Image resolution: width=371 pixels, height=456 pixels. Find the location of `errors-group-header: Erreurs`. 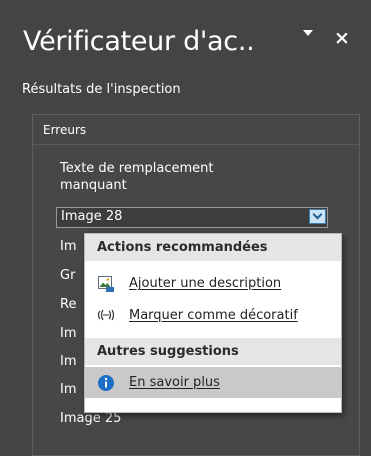

errors-group-header: Erreurs is located at coordinates (196, 130).